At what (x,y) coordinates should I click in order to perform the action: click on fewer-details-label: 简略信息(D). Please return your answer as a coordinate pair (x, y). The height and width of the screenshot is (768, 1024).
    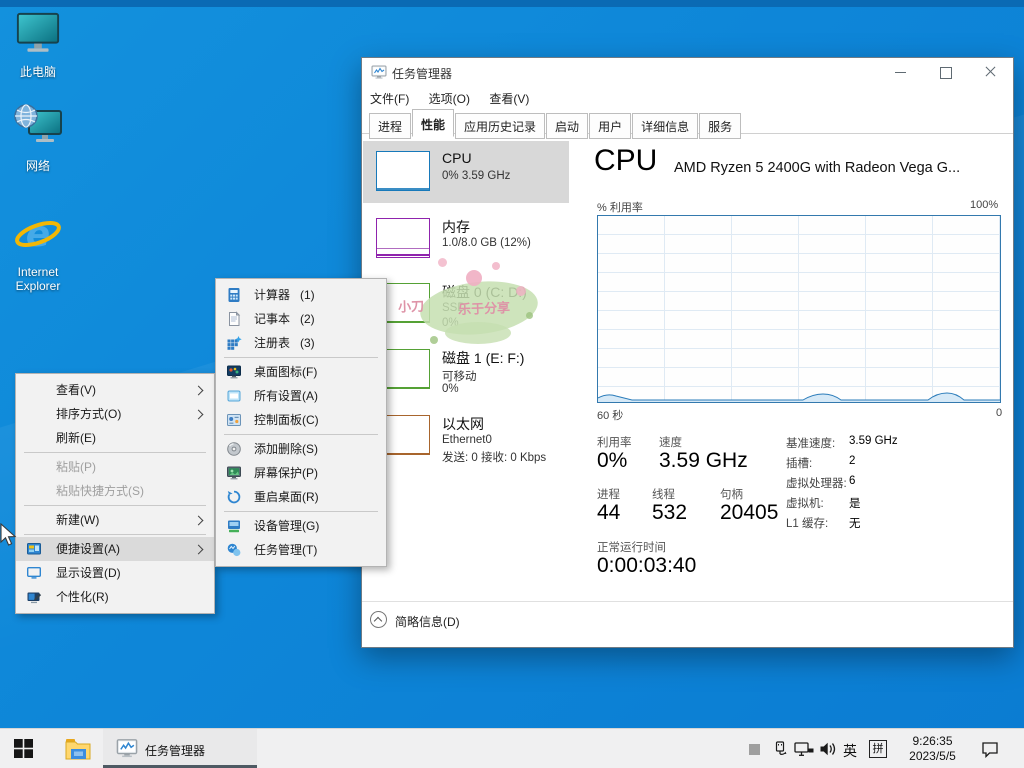
    Looking at the image, I should click on (427, 621).